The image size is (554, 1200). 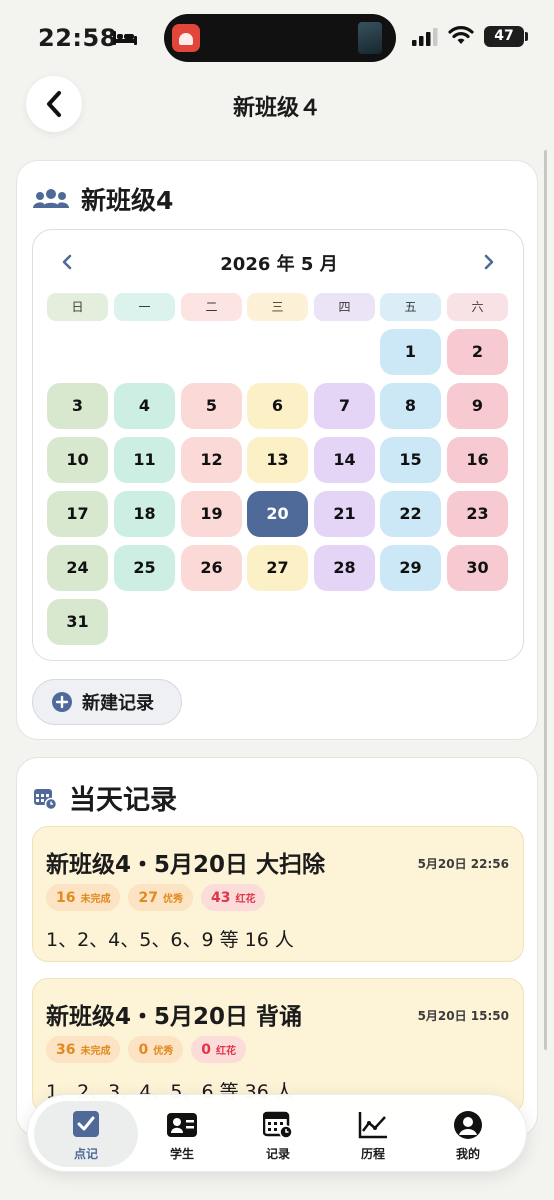 What do you see at coordinates (489, 262) in the screenshot?
I see `chevron-right-icon` at bounding box center [489, 262].